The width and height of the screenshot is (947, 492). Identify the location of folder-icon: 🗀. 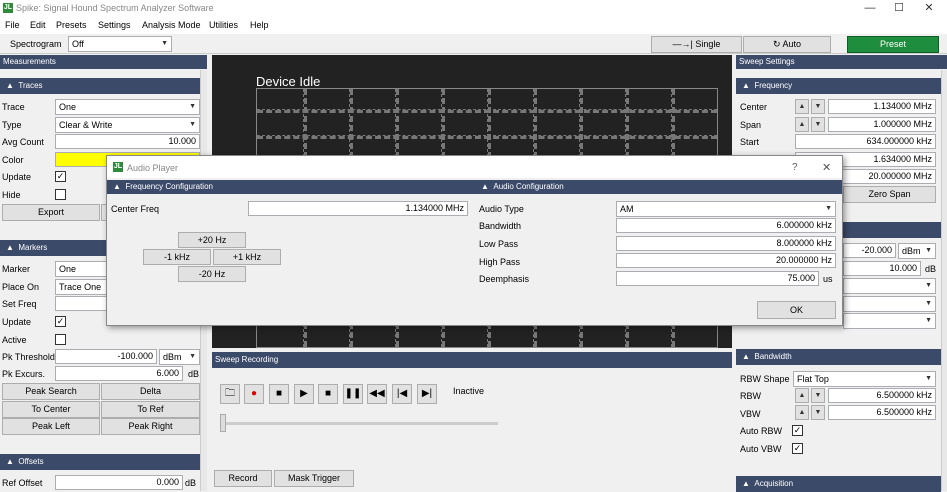
(230, 394).